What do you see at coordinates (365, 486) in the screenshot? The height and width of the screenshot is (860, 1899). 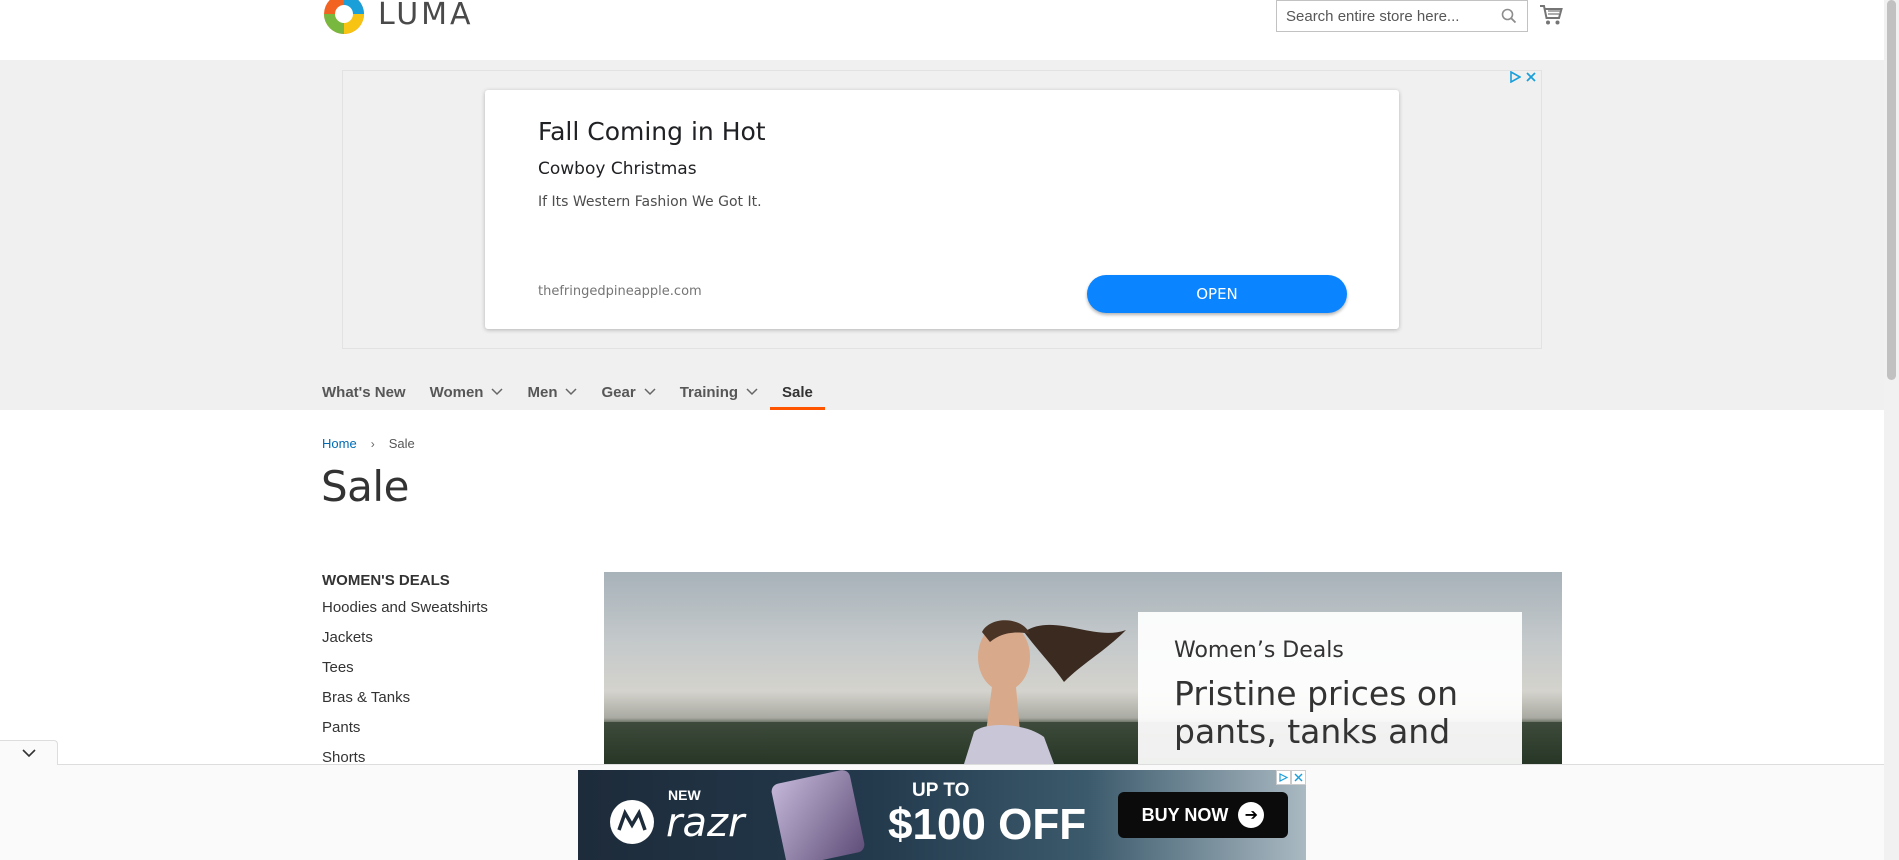 I see `page-title: Sale` at bounding box center [365, 486].